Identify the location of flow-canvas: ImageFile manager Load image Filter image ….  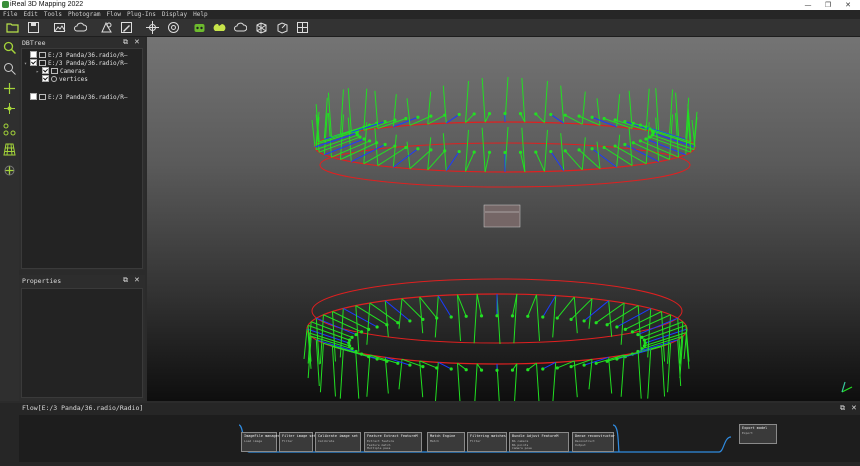
(439, 438).